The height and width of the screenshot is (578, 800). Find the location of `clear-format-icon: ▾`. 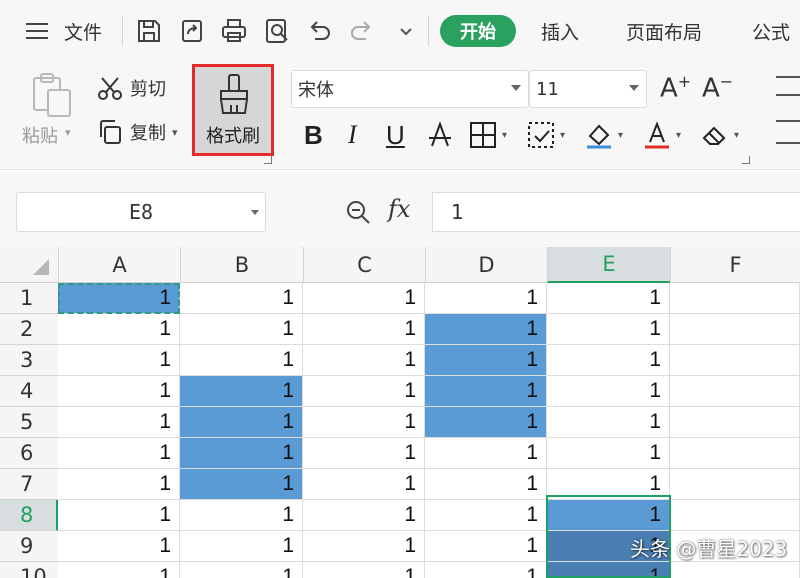

clear-format-icon: ▾ is located at coordinates (719, 135).